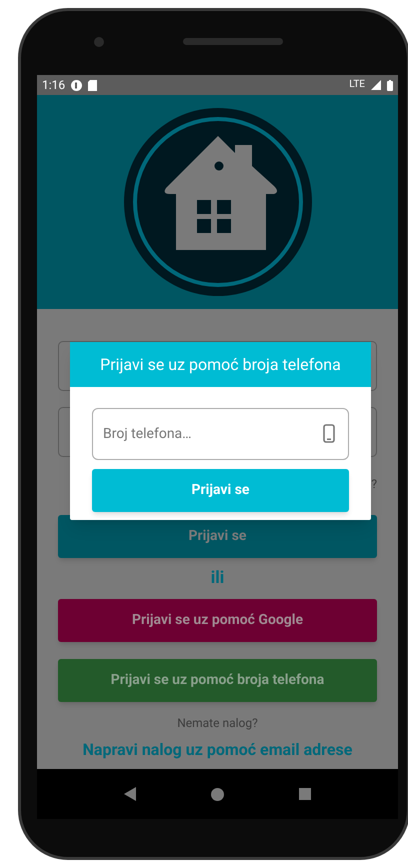 This screenshot has height=864, width=408. I want to click on camera-icon, so click(99, 42).